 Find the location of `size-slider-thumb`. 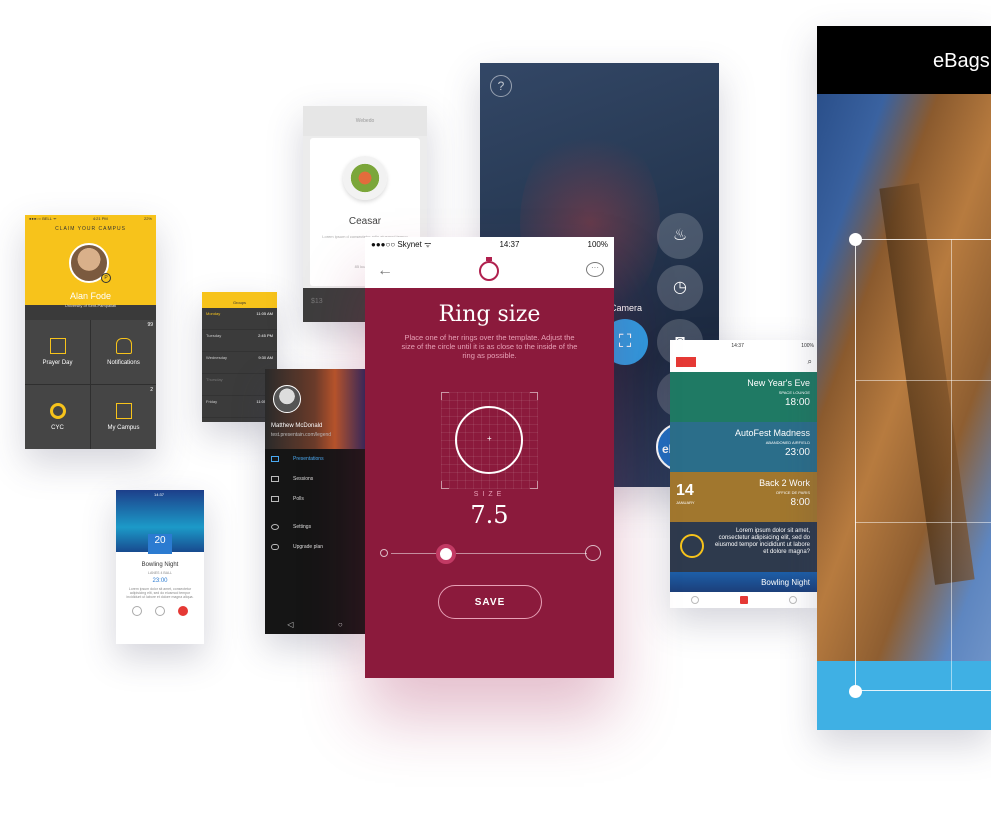

size-slider-thumb is located at coordinates (445, 554).